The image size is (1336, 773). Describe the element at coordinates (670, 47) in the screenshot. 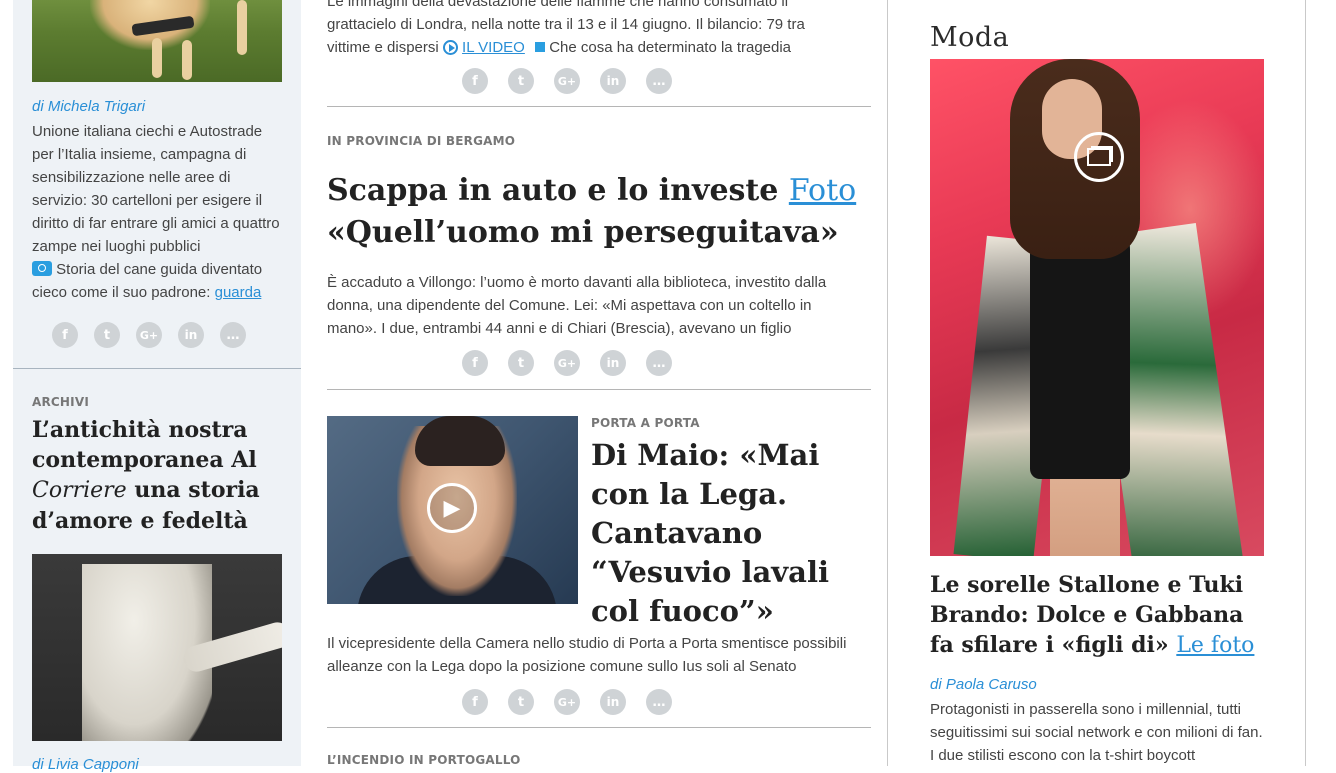

I see `related-link: Che cosa ha determinato la tragedia` at that location.